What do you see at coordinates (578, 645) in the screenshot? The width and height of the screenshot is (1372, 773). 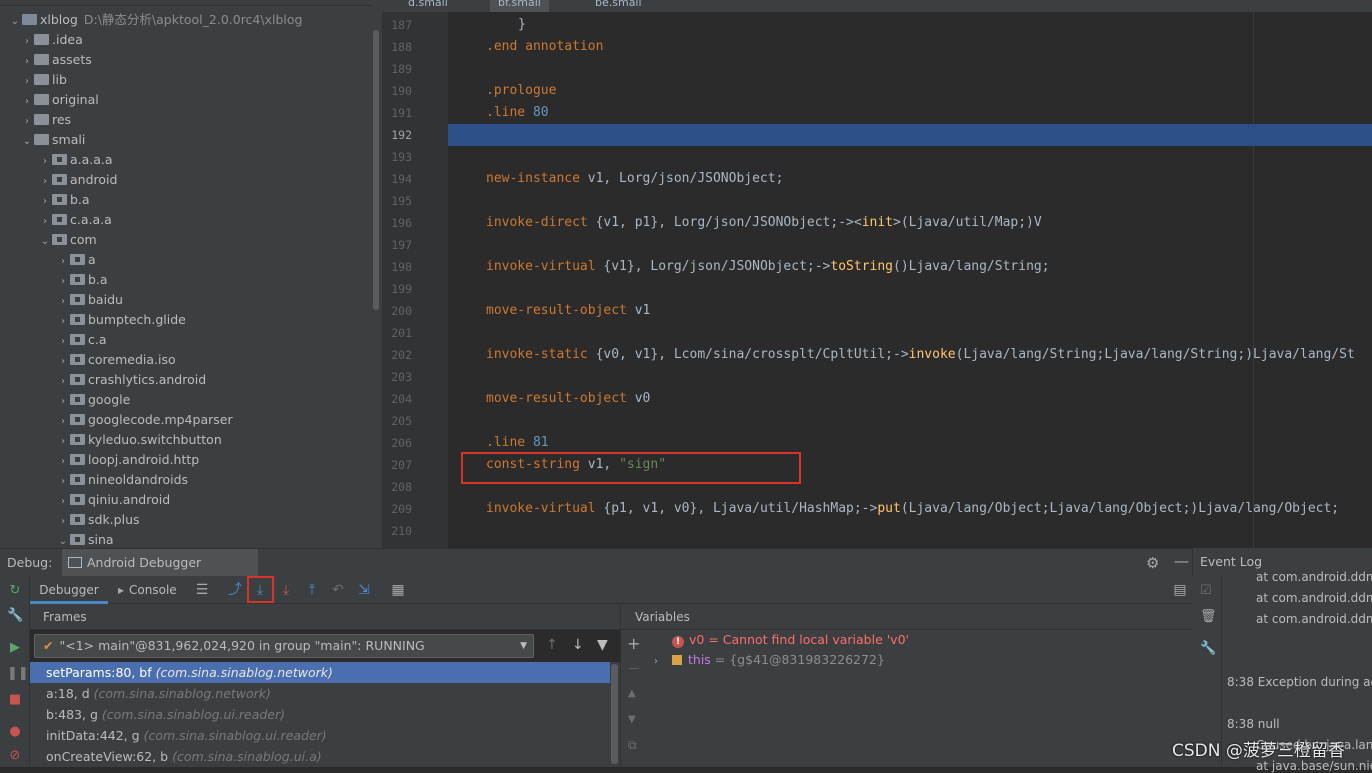 I see `frame-down-icon: ↓` at bounding box center [578, 645].